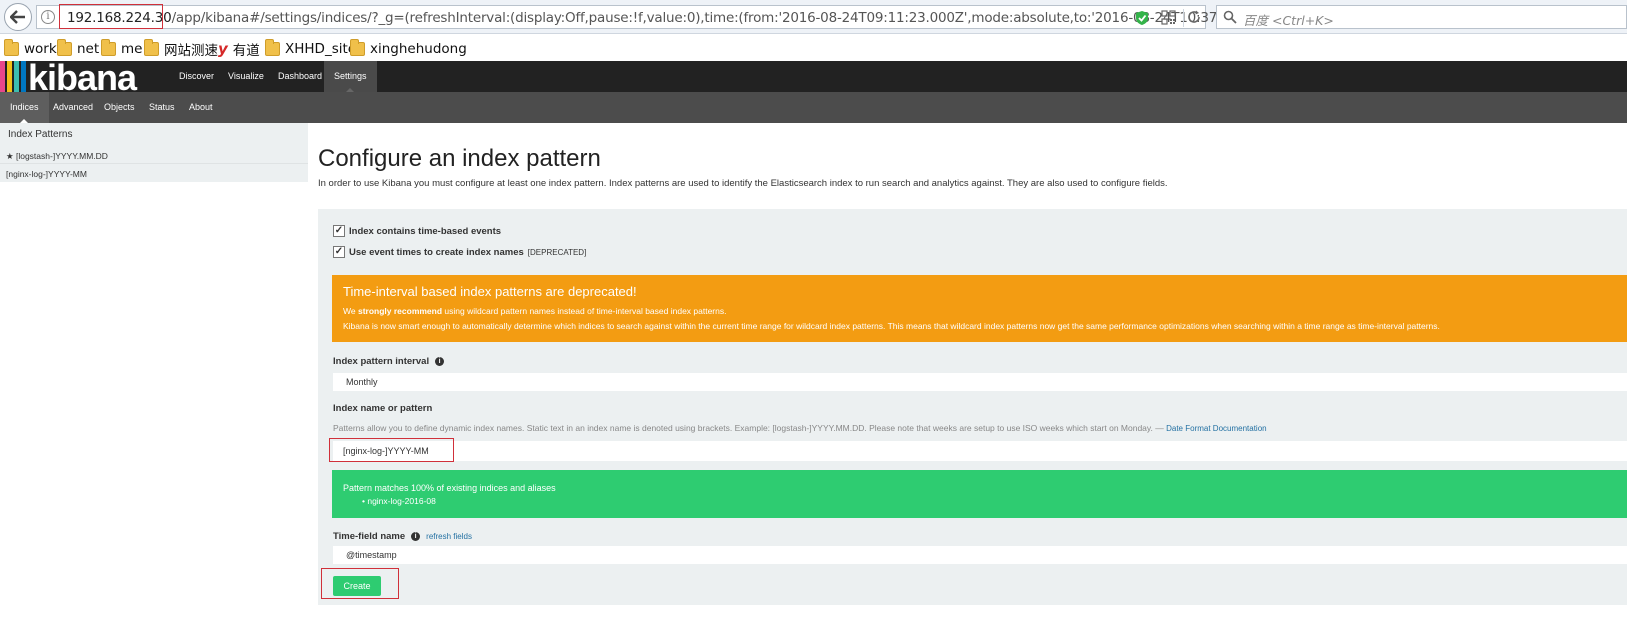 The height and width of the screenshot is (628, 1627). I want to click on refresh-fields-link: refresh fields, so click(449, 536).